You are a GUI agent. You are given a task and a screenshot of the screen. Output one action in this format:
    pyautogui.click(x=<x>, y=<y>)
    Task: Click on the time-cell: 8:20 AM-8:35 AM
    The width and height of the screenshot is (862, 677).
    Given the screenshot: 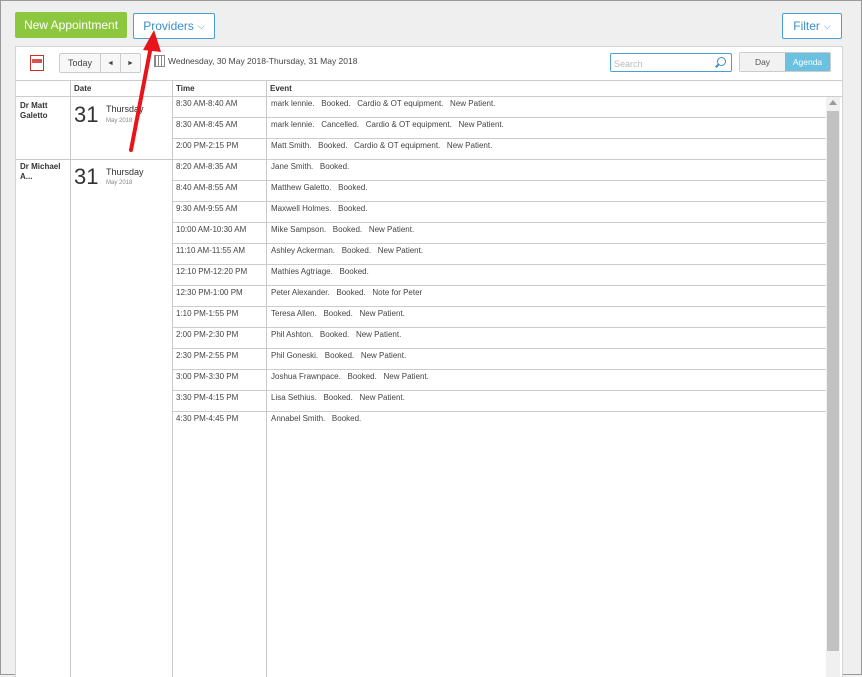 What is the action you would take?
    pyautogui.click(x=207, y=166)
    